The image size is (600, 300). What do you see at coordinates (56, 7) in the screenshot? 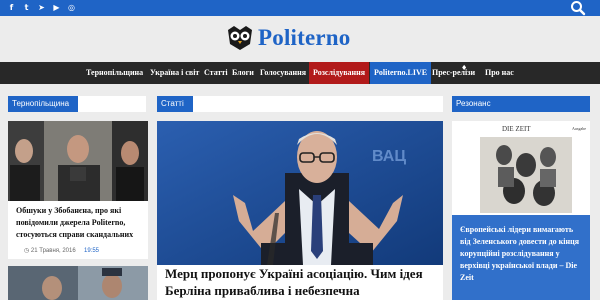
I see `youtube-icon: ▶` at bounding box center [56, 7].